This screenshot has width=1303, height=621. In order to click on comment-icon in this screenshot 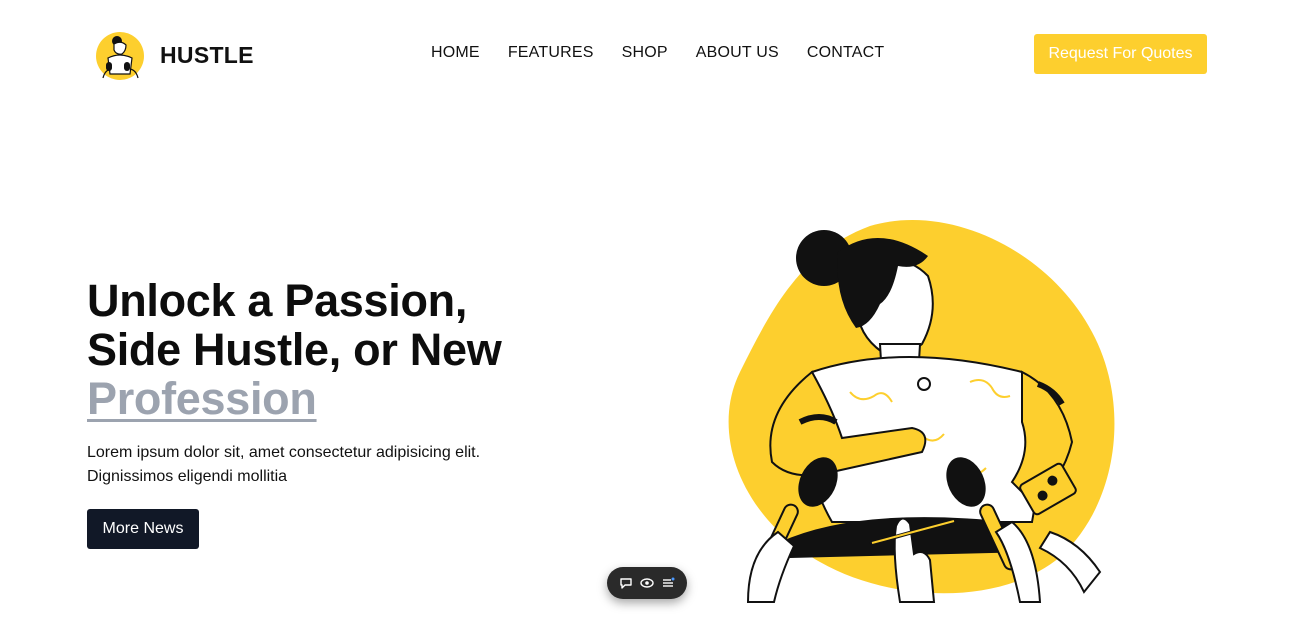, I will do `click(626, 583)`.